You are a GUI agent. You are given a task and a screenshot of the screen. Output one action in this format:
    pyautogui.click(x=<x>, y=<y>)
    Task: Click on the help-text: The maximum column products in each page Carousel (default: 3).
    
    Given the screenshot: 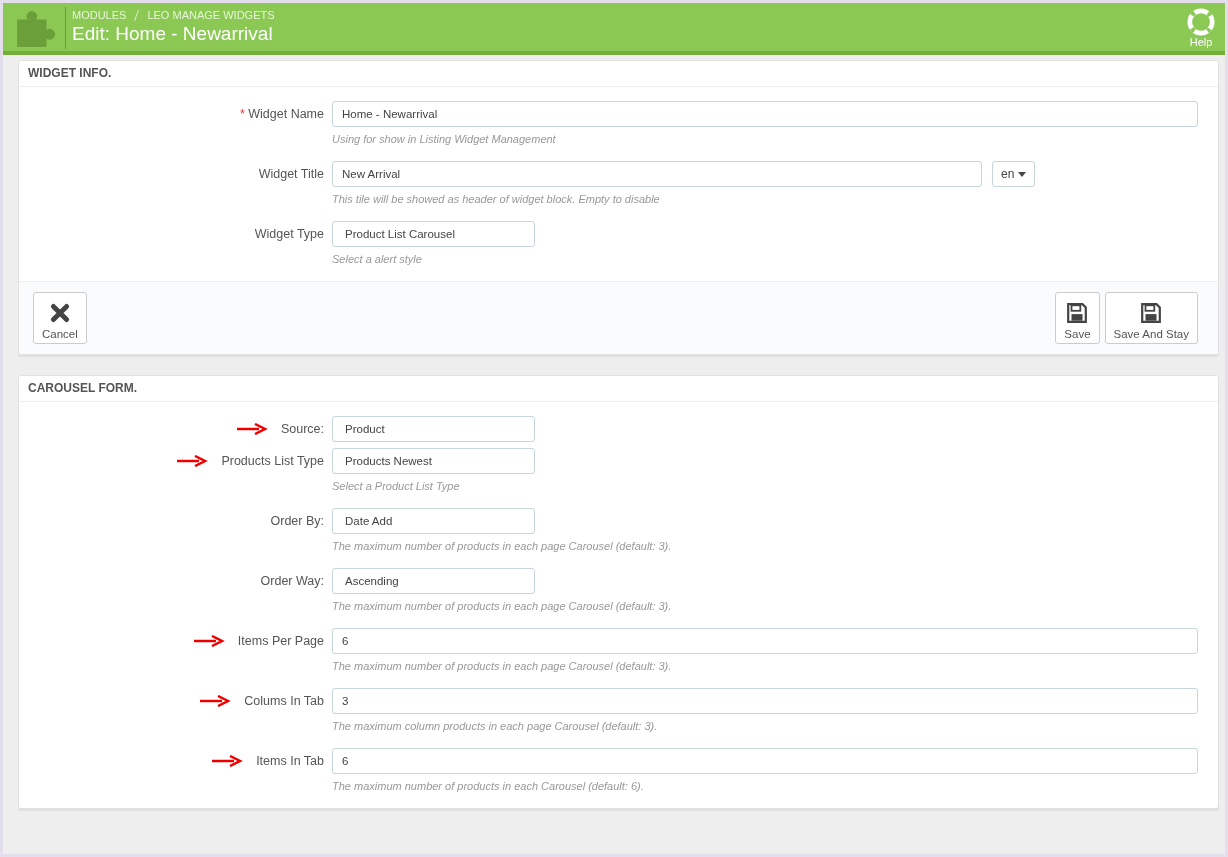 What is the action you would take?
    pyautogui.click(x=495, y=726)
    